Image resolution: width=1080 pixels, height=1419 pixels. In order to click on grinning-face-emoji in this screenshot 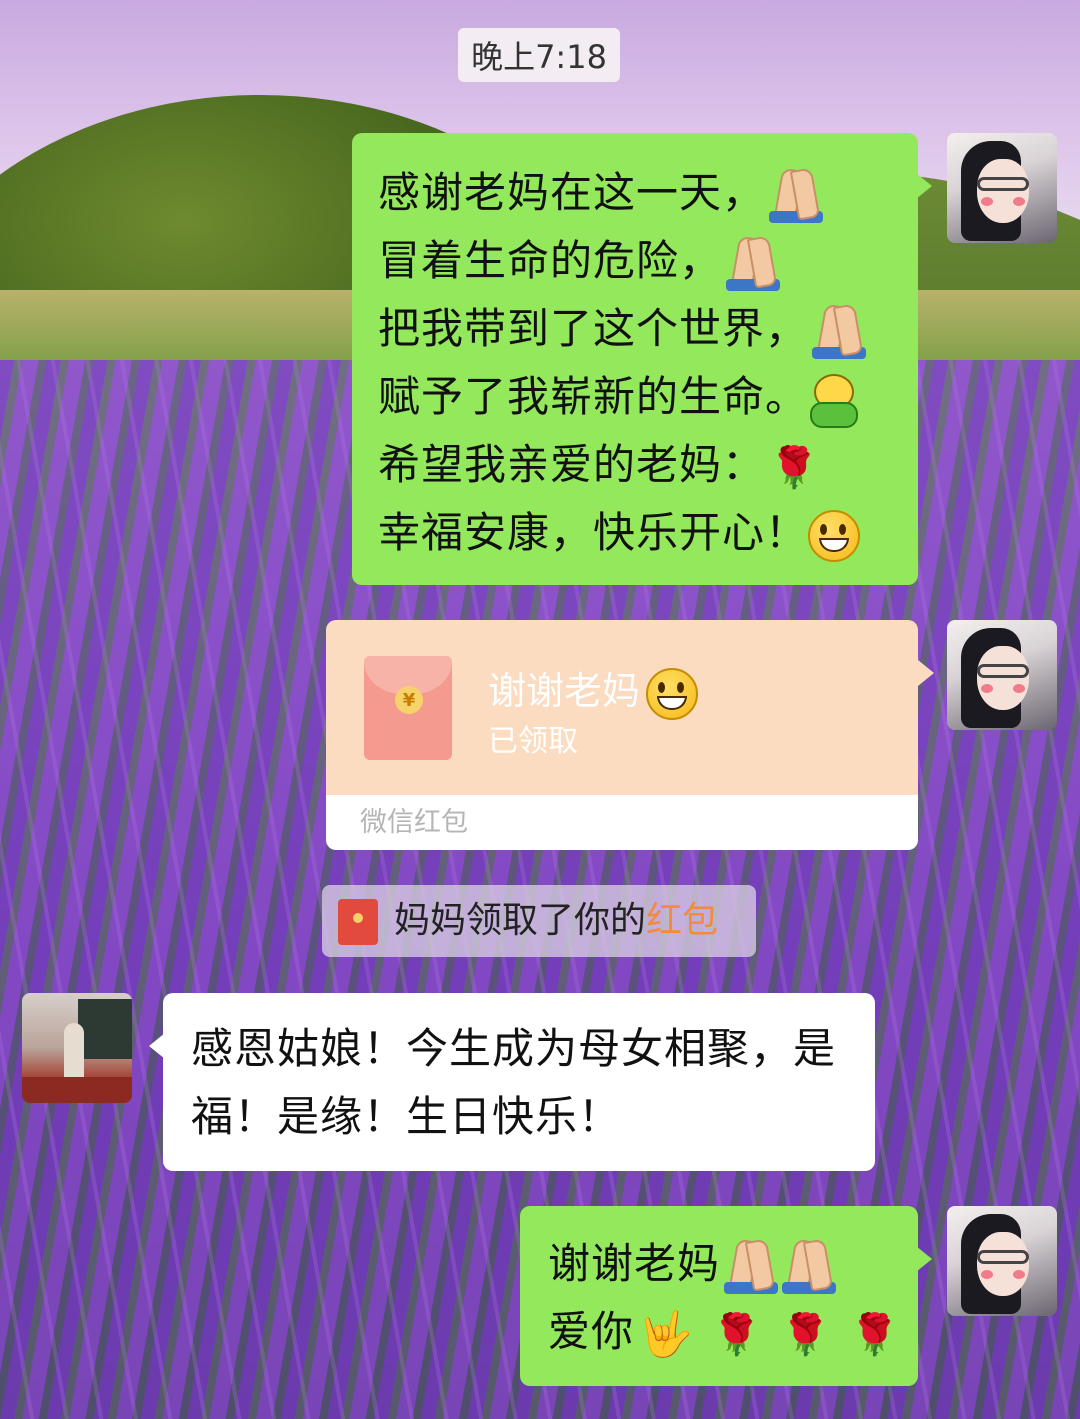, I will do `click(834, 535)`.